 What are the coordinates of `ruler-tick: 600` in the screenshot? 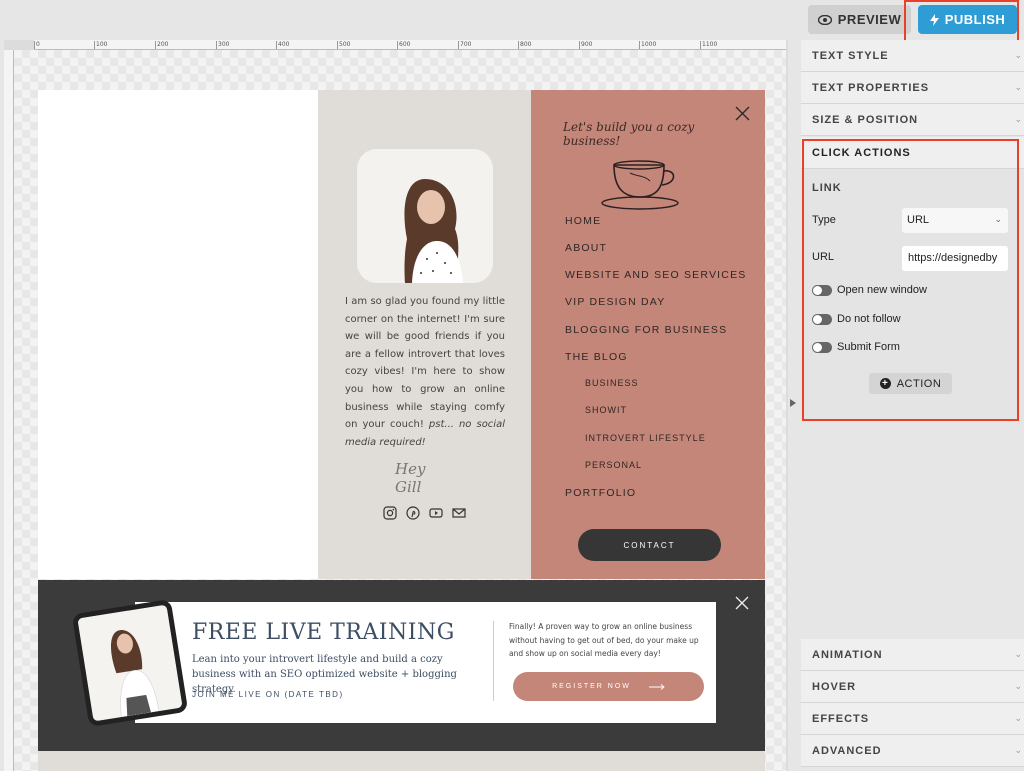 It's located at (404, 45).